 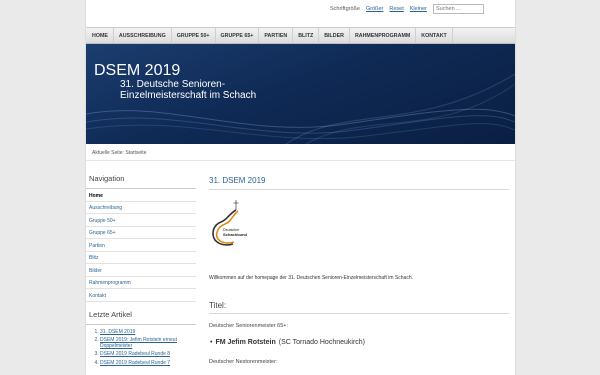 I want to click on breadcrumb: Aktuelle Seite: Startseite, so click(x=119, y=153).